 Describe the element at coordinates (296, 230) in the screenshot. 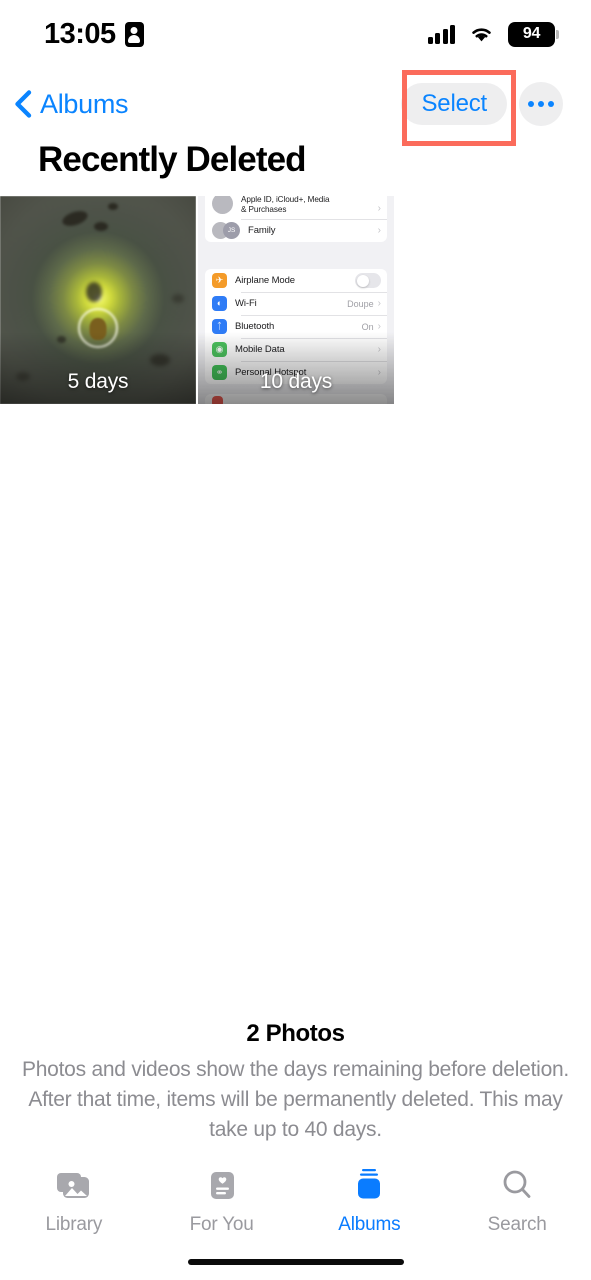

I see `settings-row-family: JS Family ›` at that location.